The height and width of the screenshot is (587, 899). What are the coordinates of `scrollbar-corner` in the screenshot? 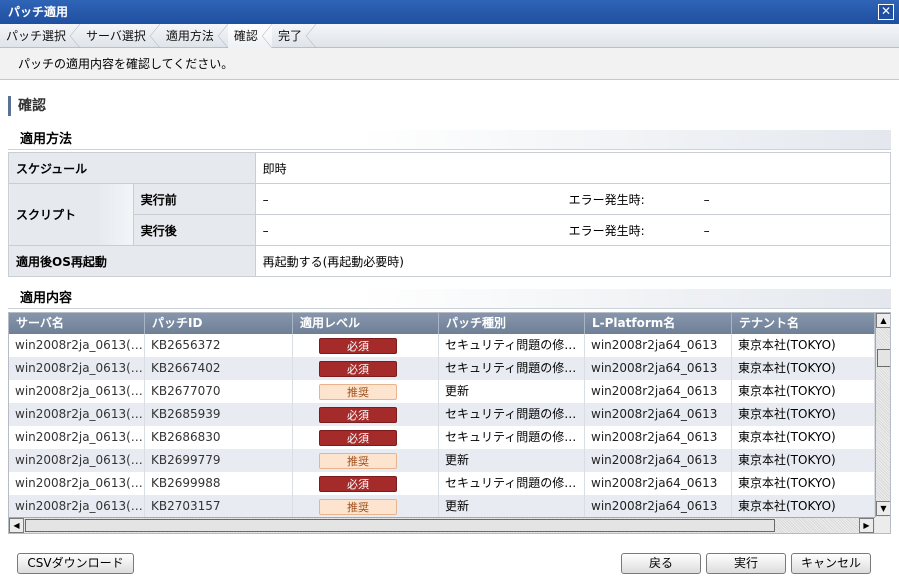 It's located at (882, 525).